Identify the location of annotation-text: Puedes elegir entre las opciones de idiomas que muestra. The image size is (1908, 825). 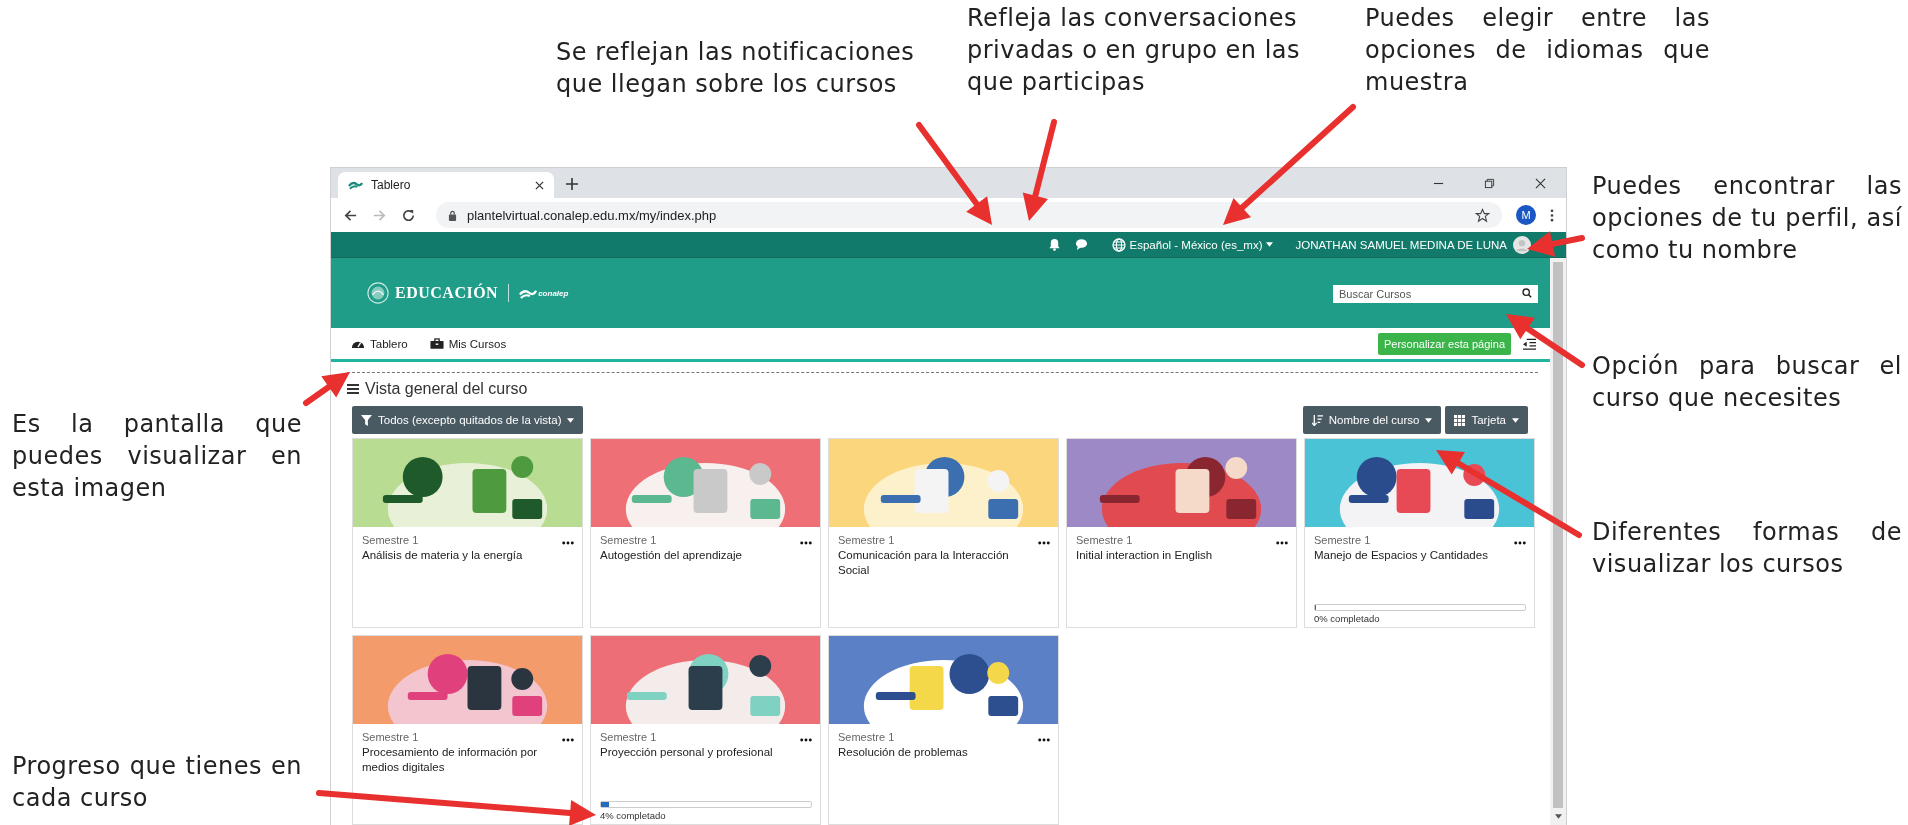
(1537, 50).